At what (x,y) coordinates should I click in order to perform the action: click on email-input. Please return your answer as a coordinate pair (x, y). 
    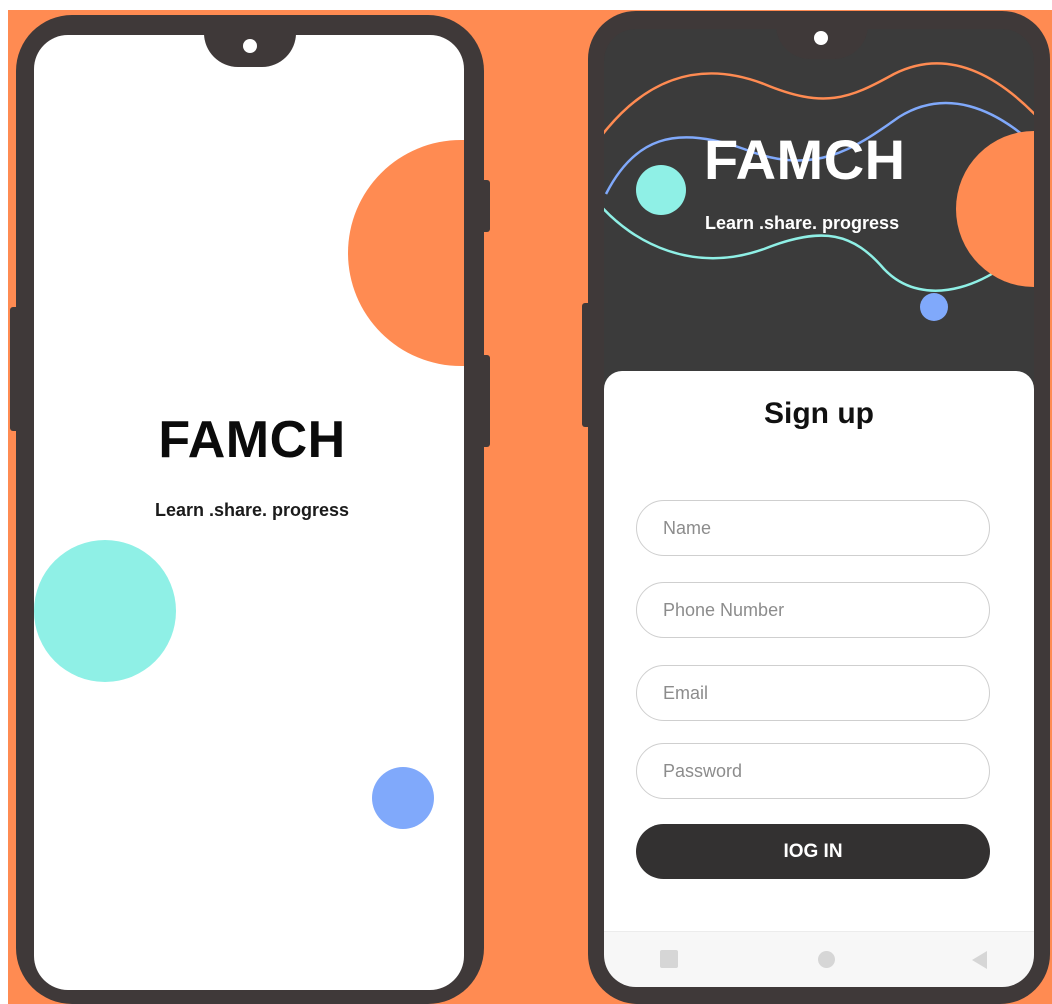
    Looking at the image, I should click on (813, 693).